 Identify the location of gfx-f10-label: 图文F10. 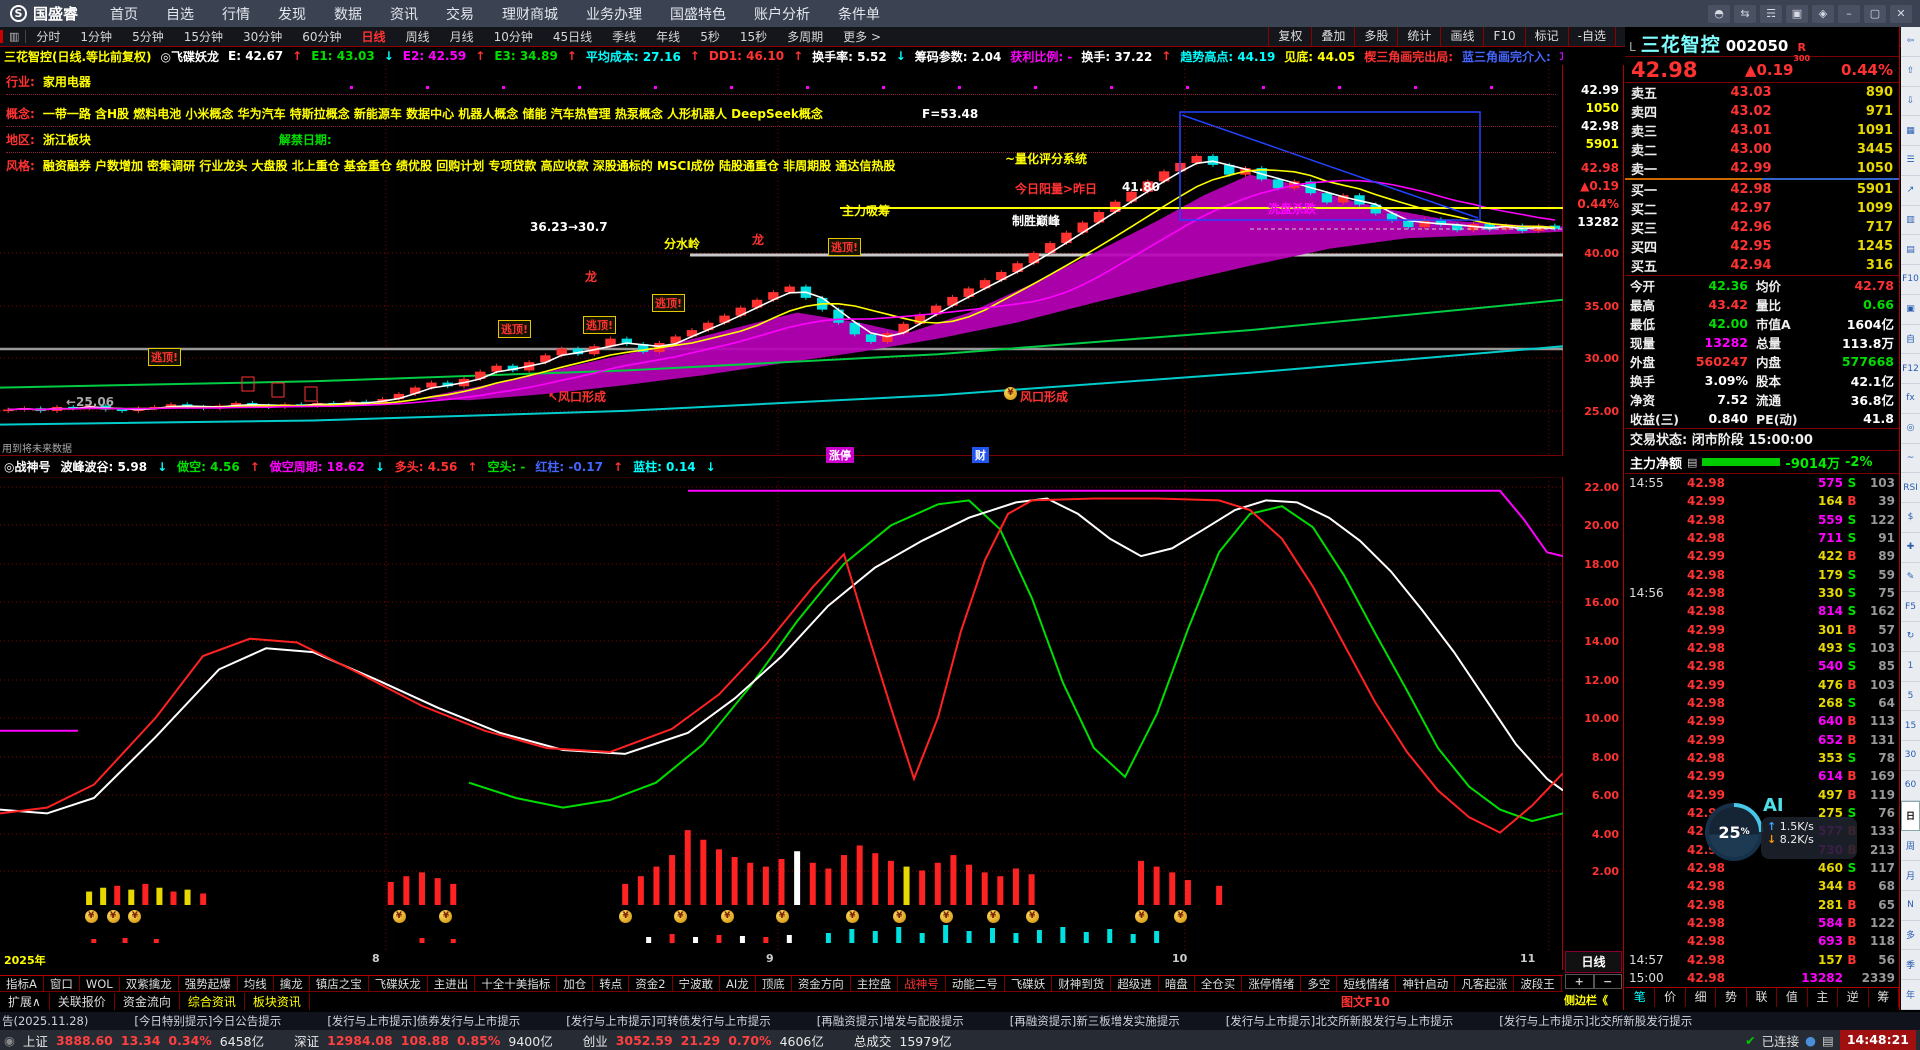
(1365, 1001).